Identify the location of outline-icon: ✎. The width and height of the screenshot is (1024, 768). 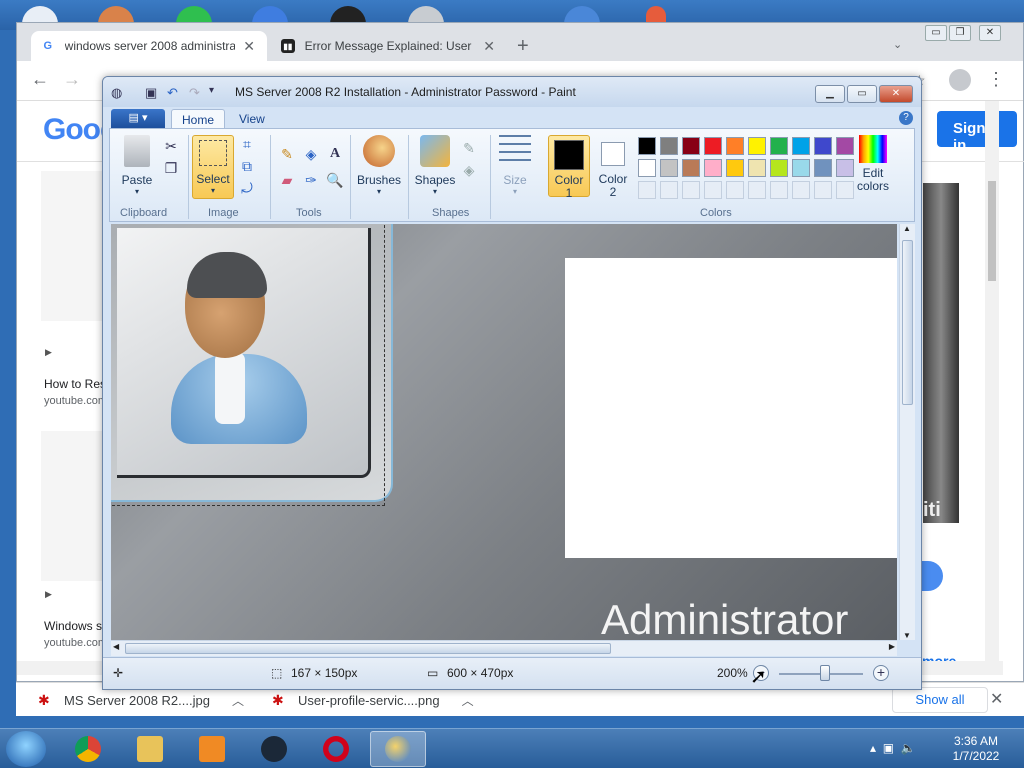
(469, 148).